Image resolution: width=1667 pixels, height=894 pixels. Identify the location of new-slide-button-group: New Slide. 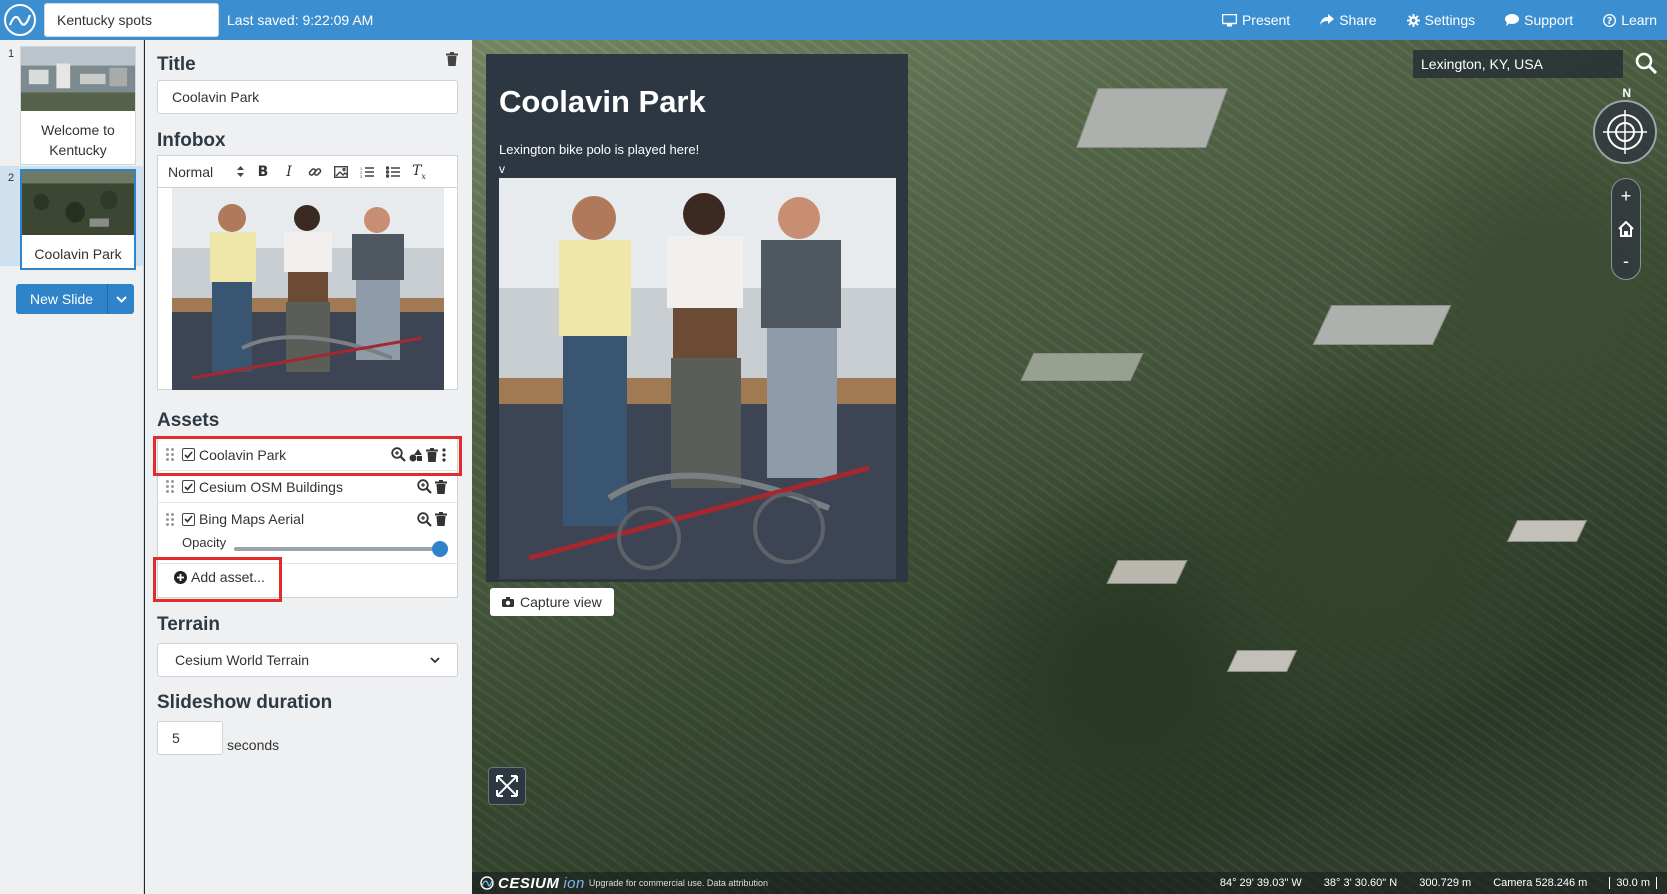
(75, 299).